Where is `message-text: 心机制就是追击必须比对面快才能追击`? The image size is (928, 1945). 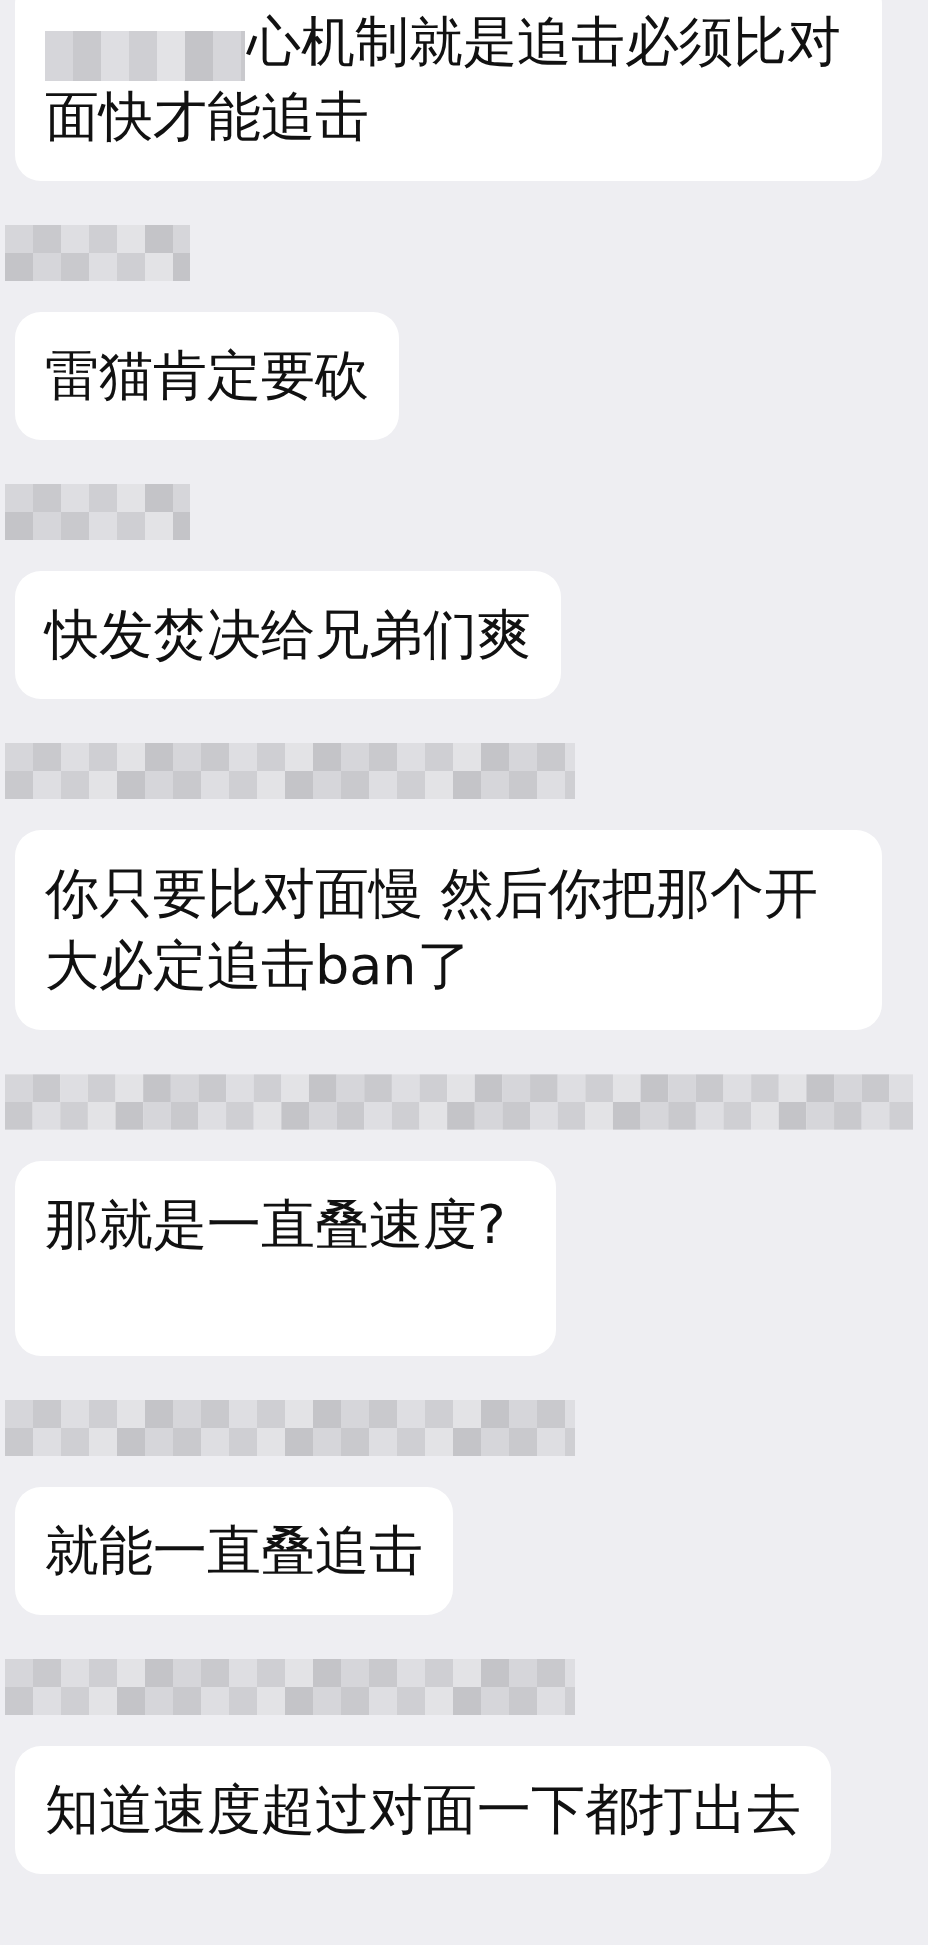
message-text: 心机制就是追击必须比对面快才能追击 is located at coordinates (443, 79).